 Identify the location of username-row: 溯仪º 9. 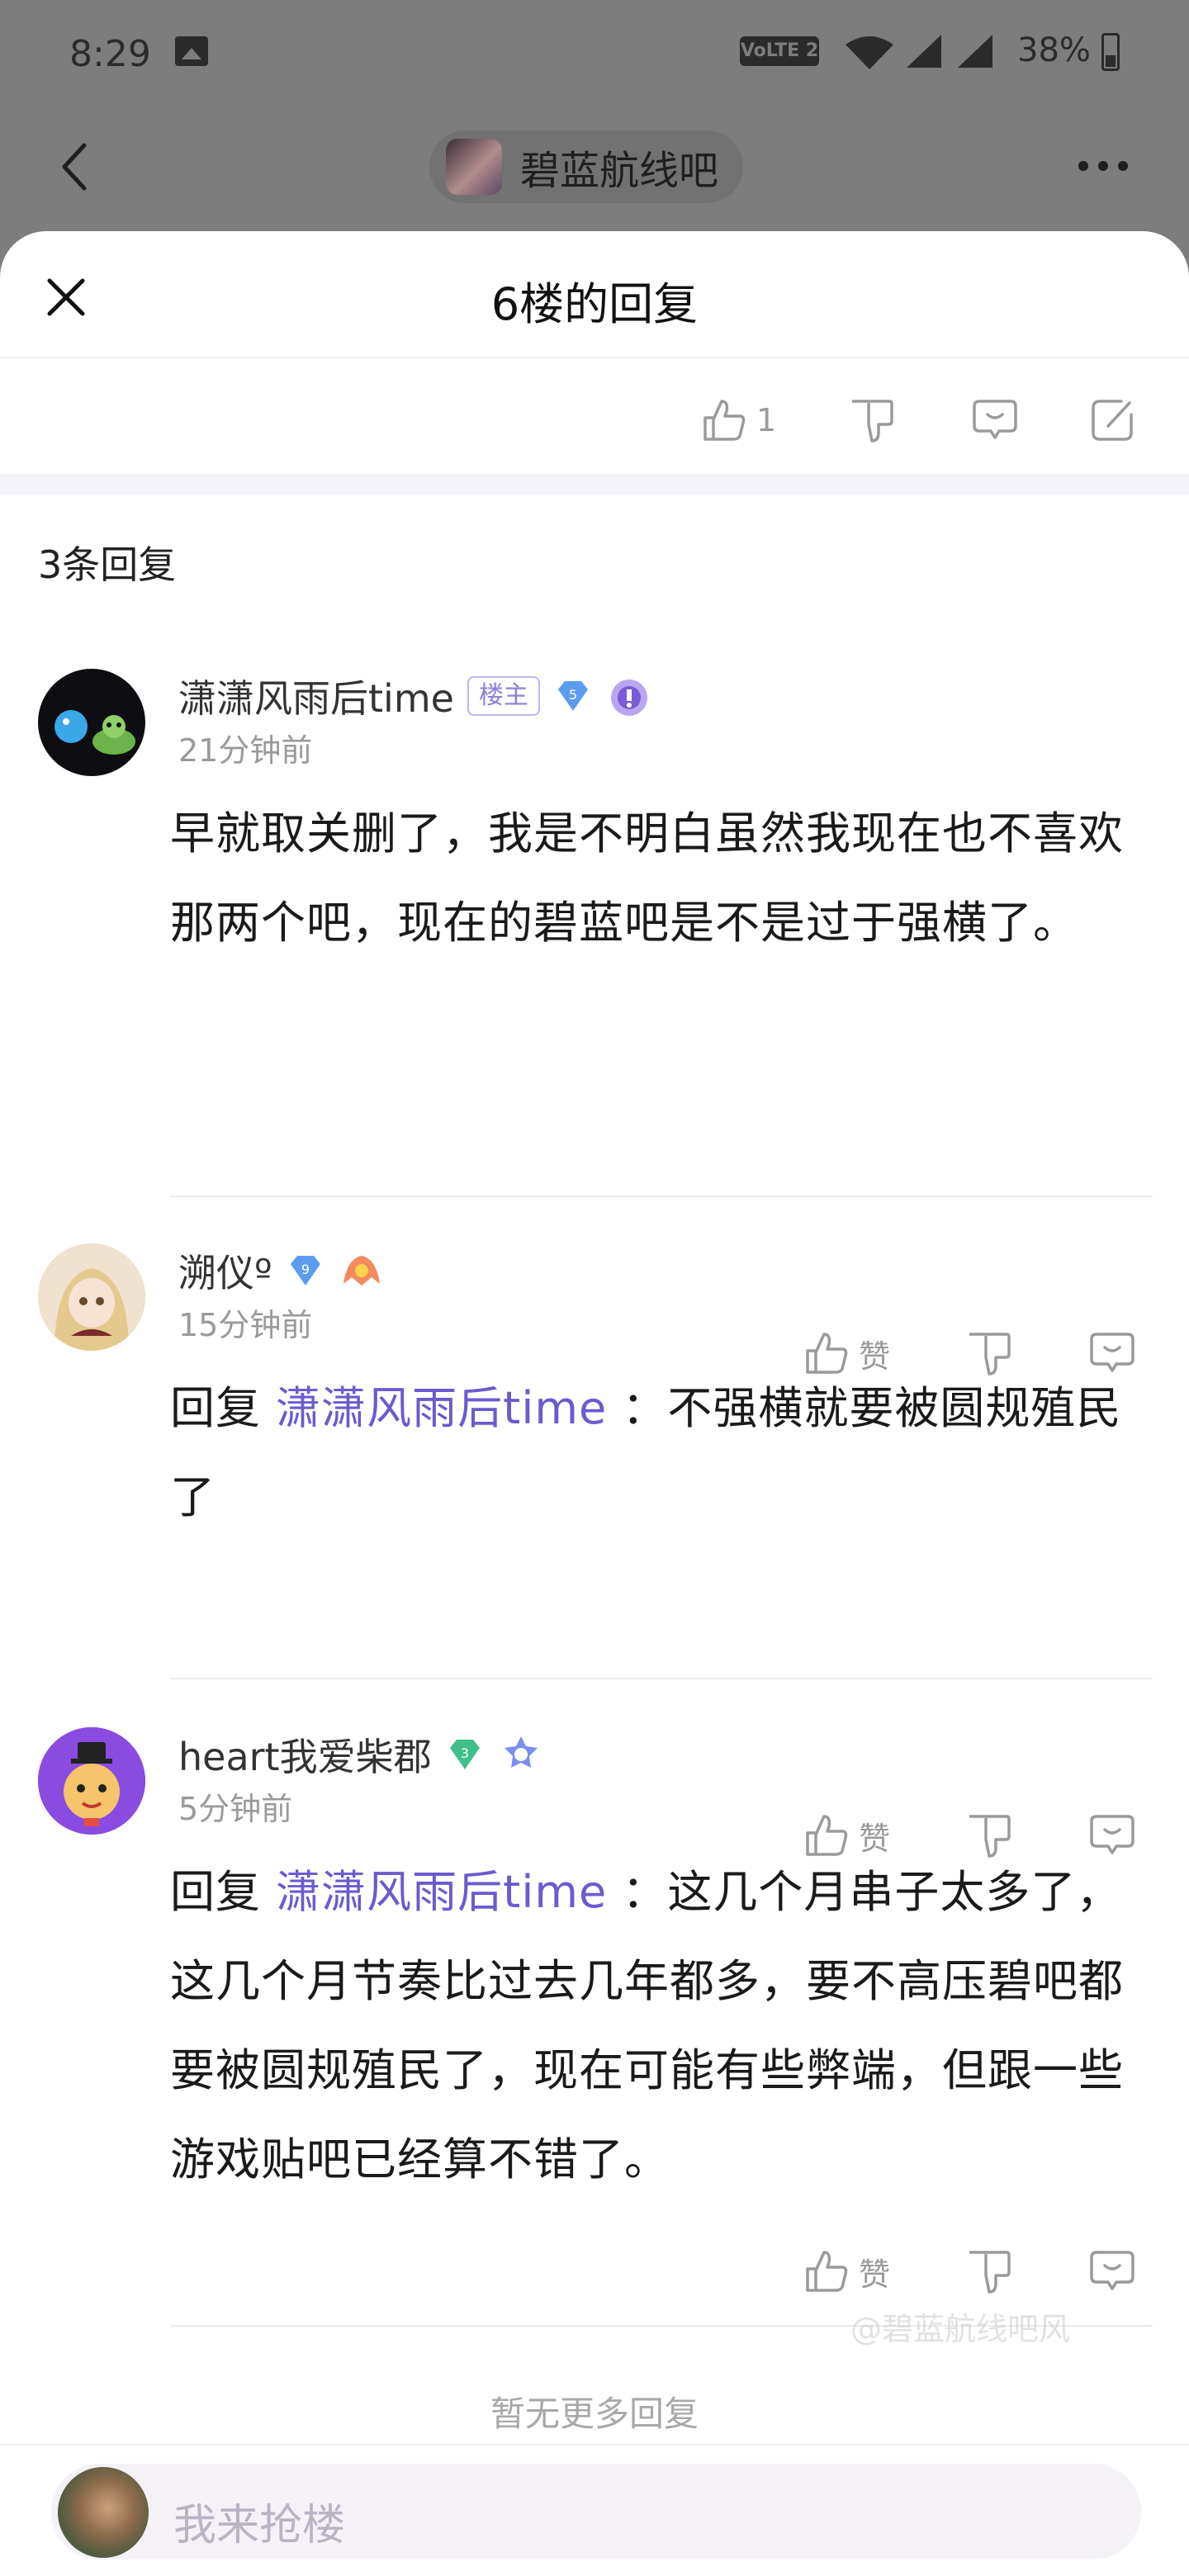
(281, 1270).